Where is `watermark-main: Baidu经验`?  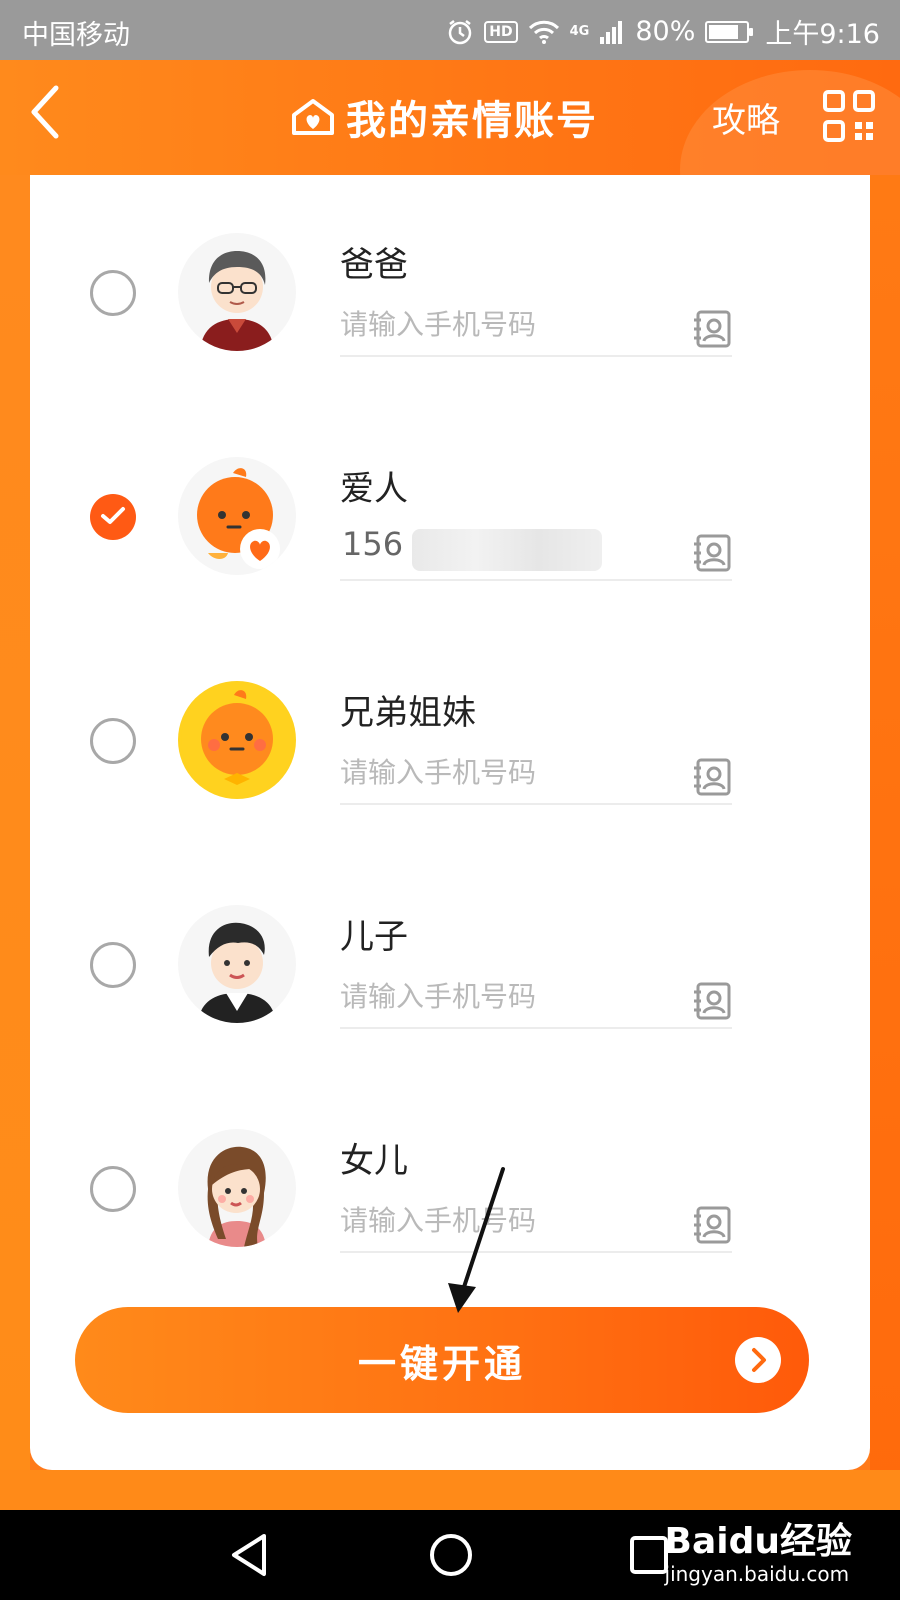
watermark-main: Baidu经验 is located at coordinates (758, 1541).